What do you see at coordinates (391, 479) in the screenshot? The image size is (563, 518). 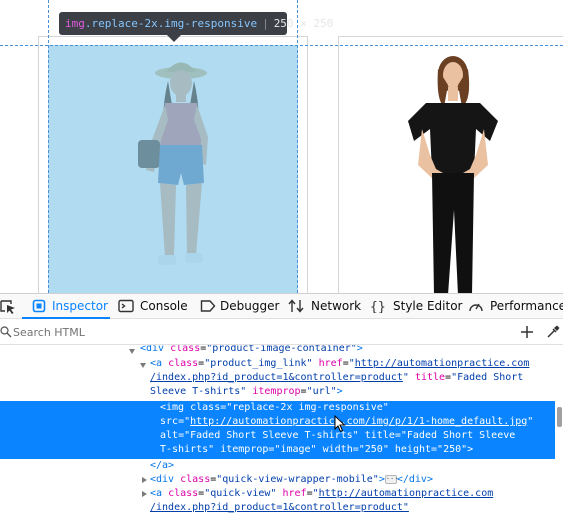 I see `collapsed-children-badge: ···` at bounding box center [391, 479].